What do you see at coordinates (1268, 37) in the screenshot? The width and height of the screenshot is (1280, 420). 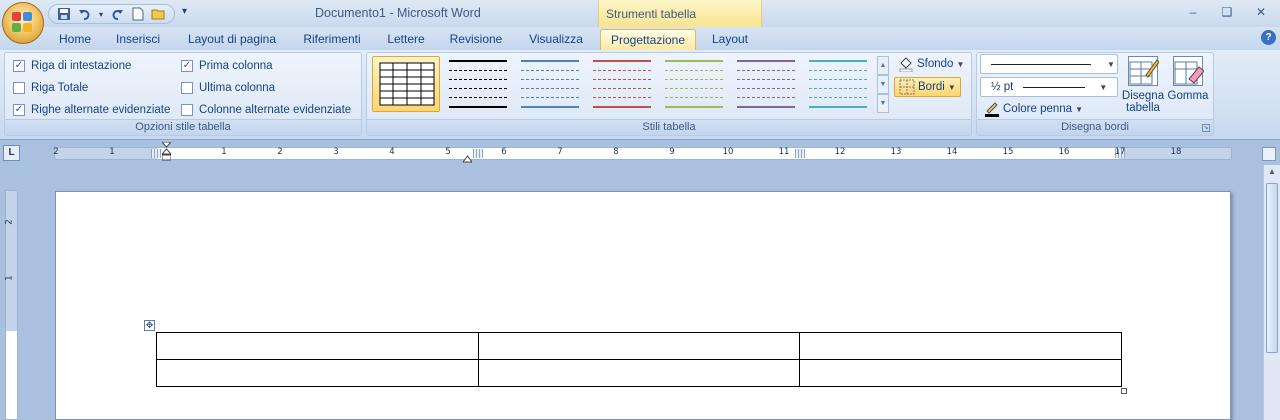 I see `help-icon: ?` at bounding box center [1268, 37].